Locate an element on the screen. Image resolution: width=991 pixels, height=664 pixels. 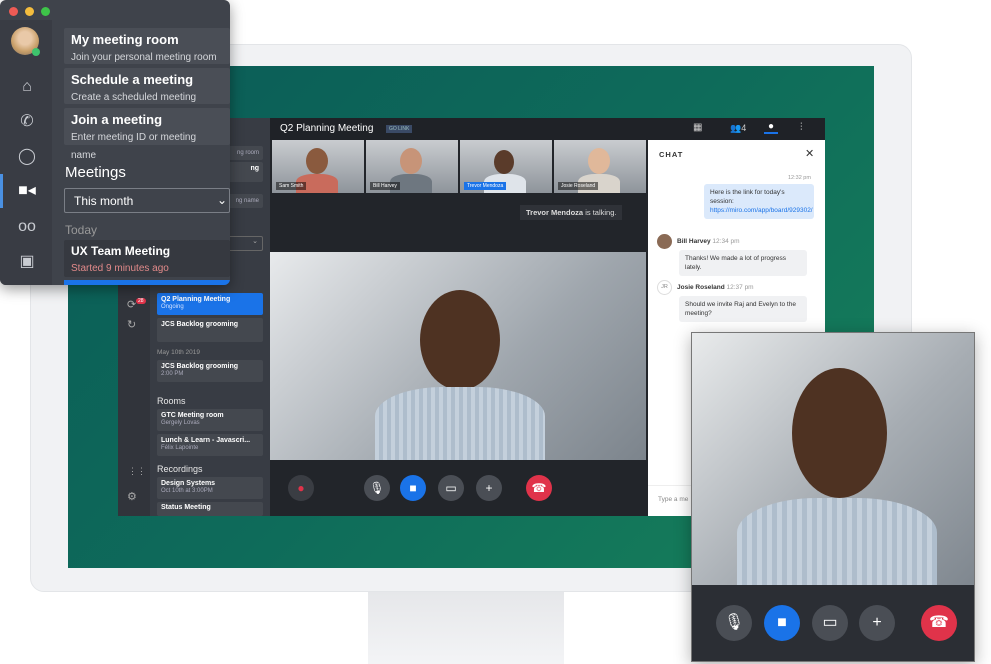
history-icon: ⟳ is located at coordinates (131, 304).